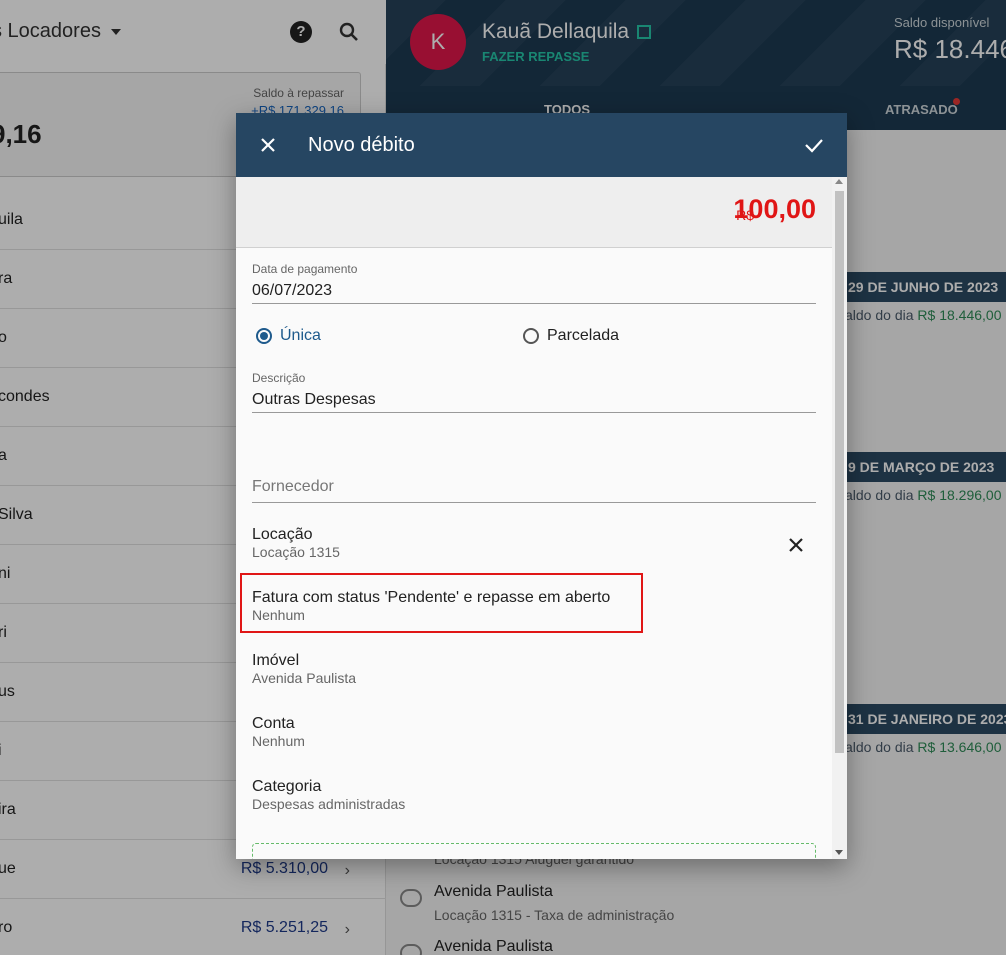  Describe the element at coordinates (531, 336) in the screenshot. I see `radio-parcelada` at that location.